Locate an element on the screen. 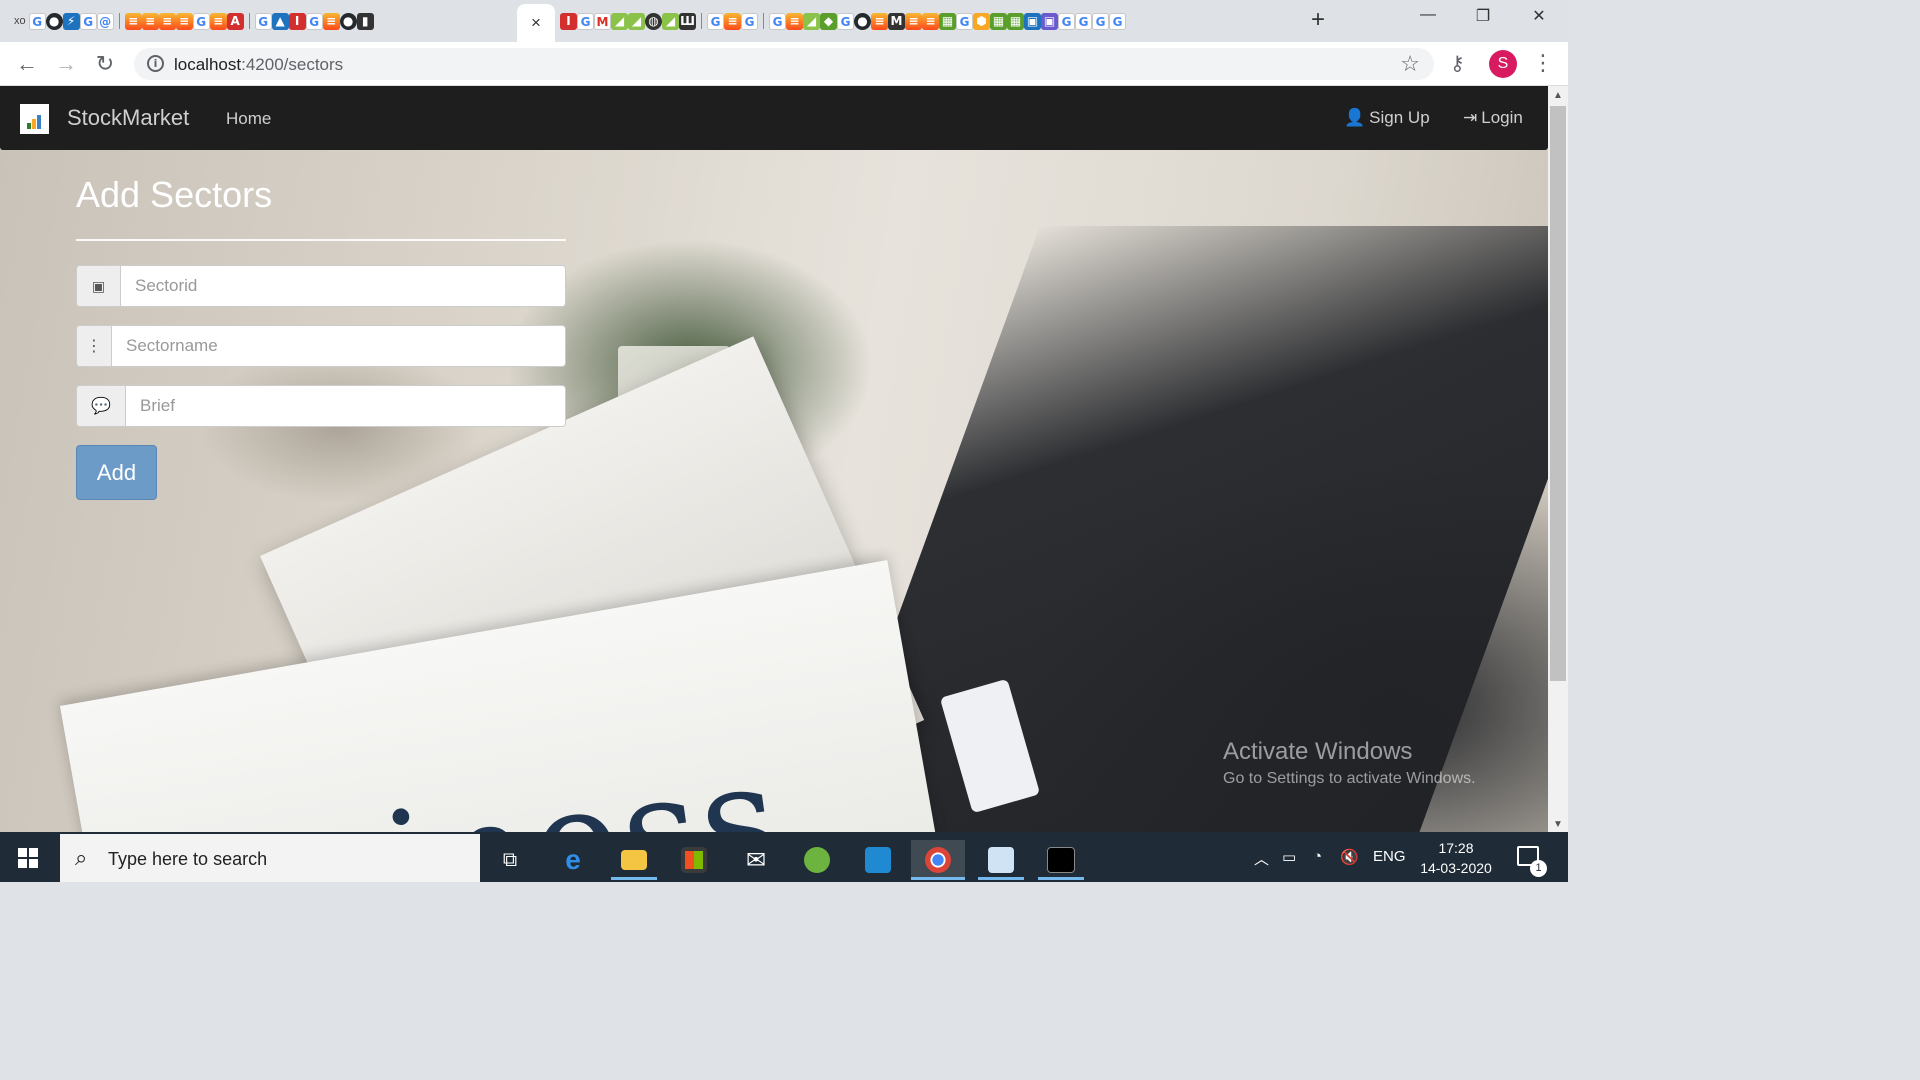  reload-button: ↻ is located at coordinates (105, 64).